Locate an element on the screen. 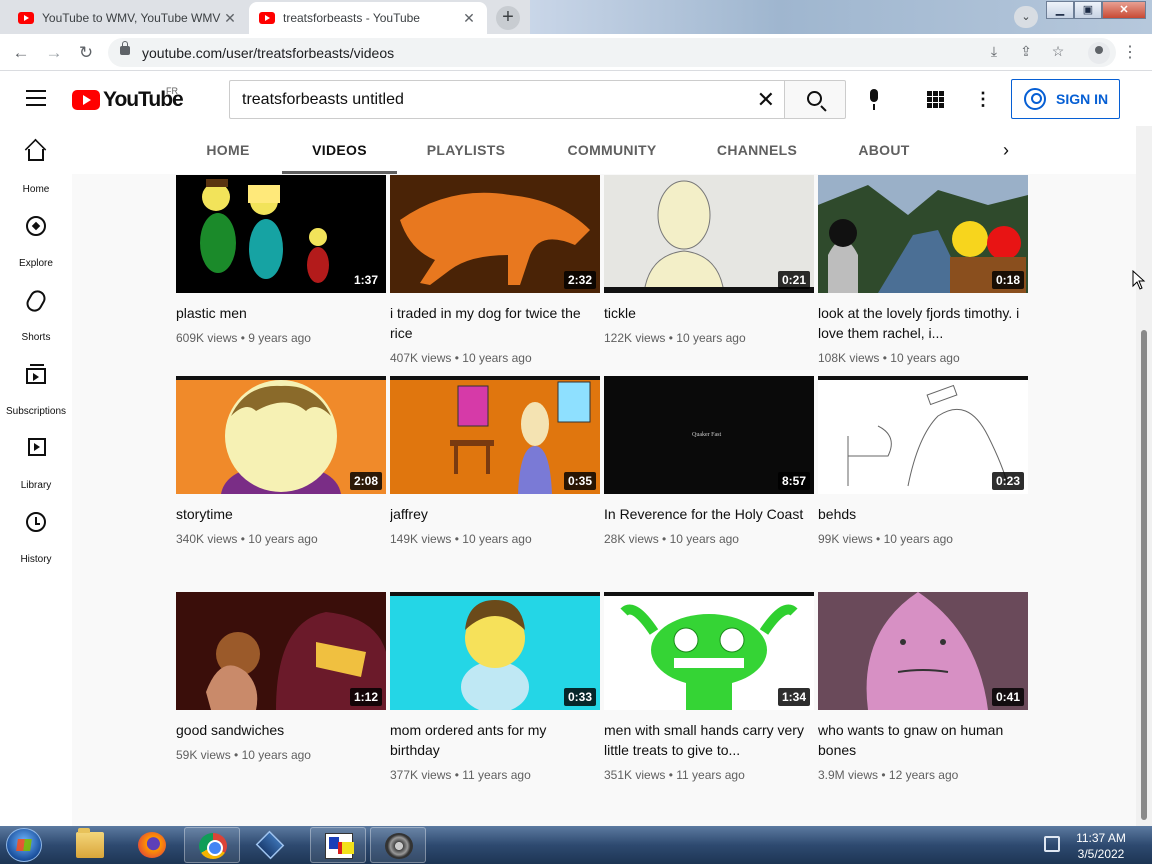  video-card: 0:21 tickle 122K views • 10 years ago is located at coordinates (709, 261).